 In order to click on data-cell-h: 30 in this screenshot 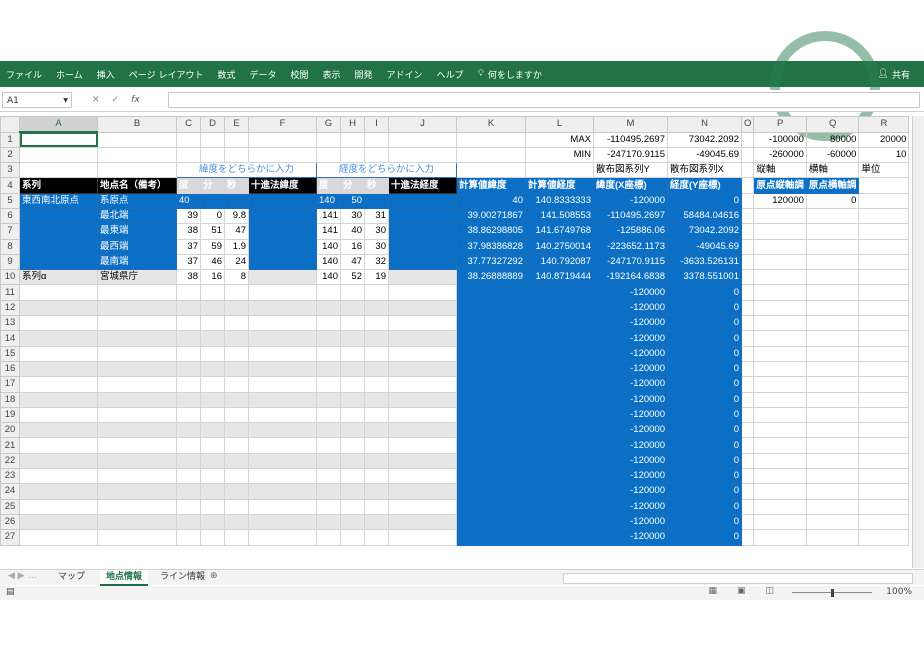, I will do `click(352, 216)`.